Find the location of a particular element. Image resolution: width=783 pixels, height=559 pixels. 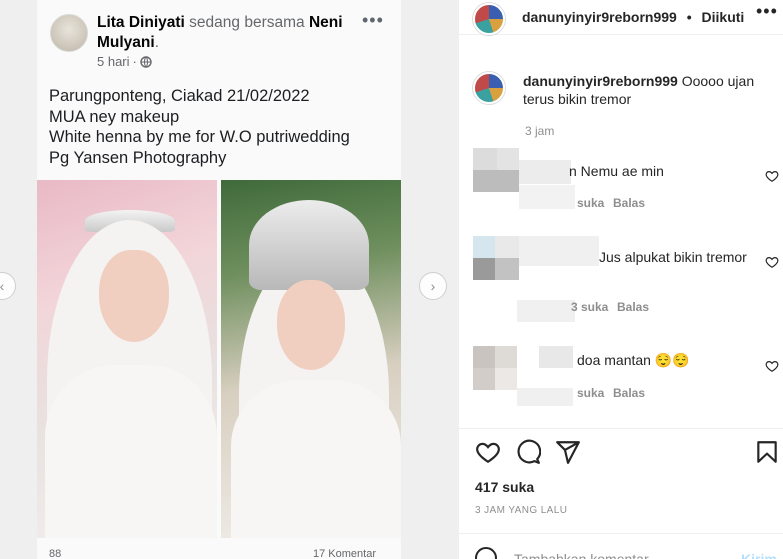

fb-author-name: Lita Diniyati is located at coordinates (141, 22).